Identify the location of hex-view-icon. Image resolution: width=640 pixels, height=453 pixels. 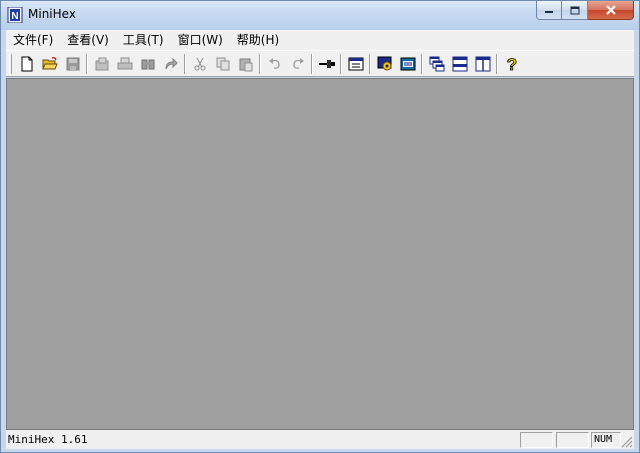
(407, 63).